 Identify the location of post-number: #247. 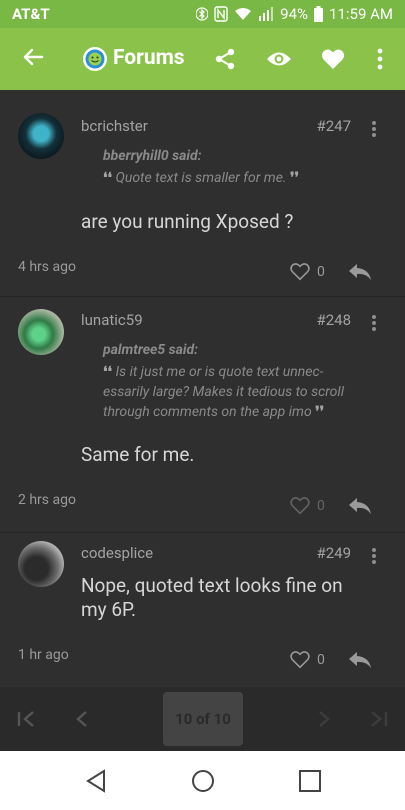
(333, 126).